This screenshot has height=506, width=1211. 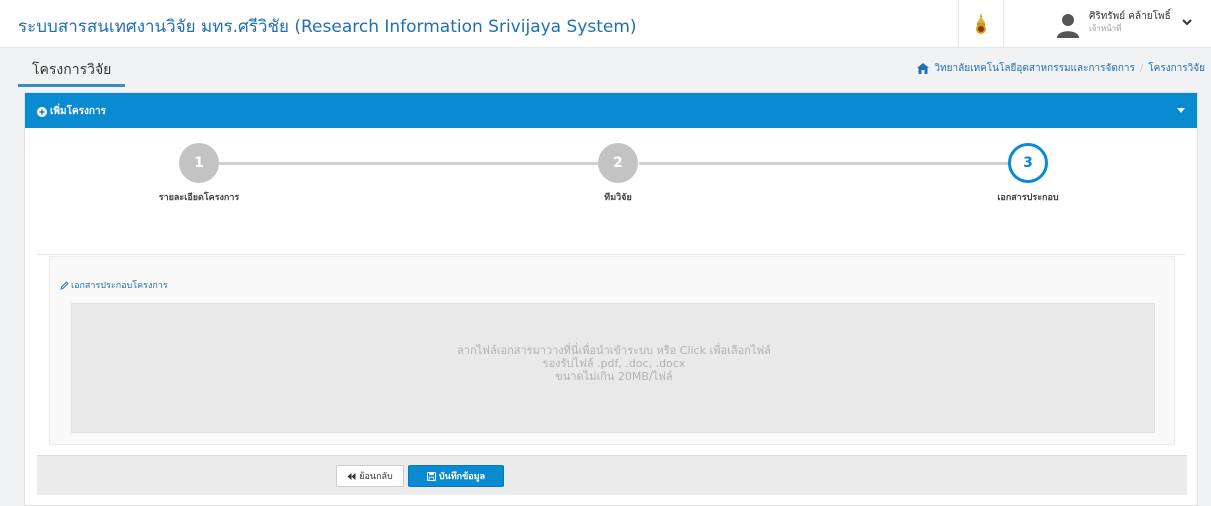 What do you see at coordinates (611, 254) in the screenshot?
I see `stepper-divider` at bounding box center [611, 254].